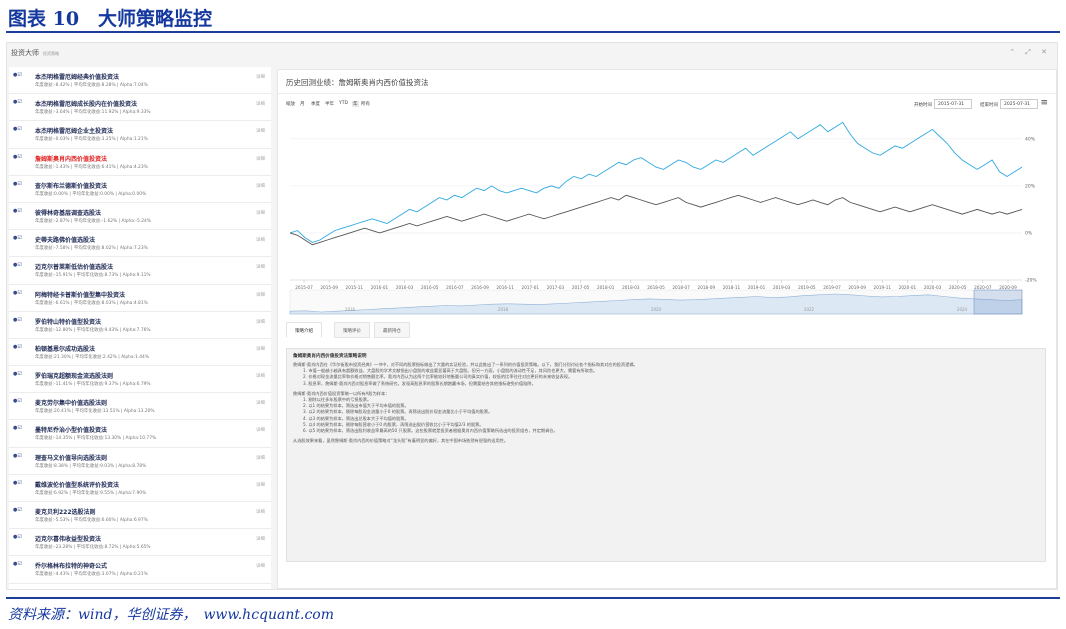  I want to click on x-tick-label: 2018-05, so click(656, 287).